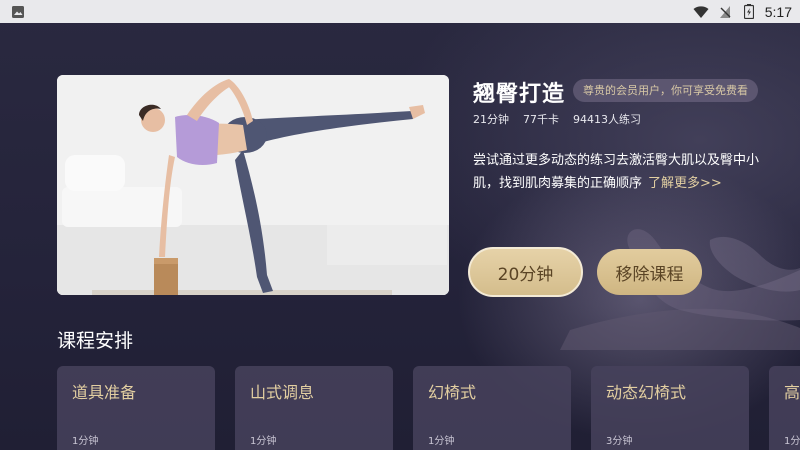 The image size is (800, 450). What do you see at coordinates (701, 12) in the screenshot?
I see `wifi-icon` at bounding box center [701, 12].